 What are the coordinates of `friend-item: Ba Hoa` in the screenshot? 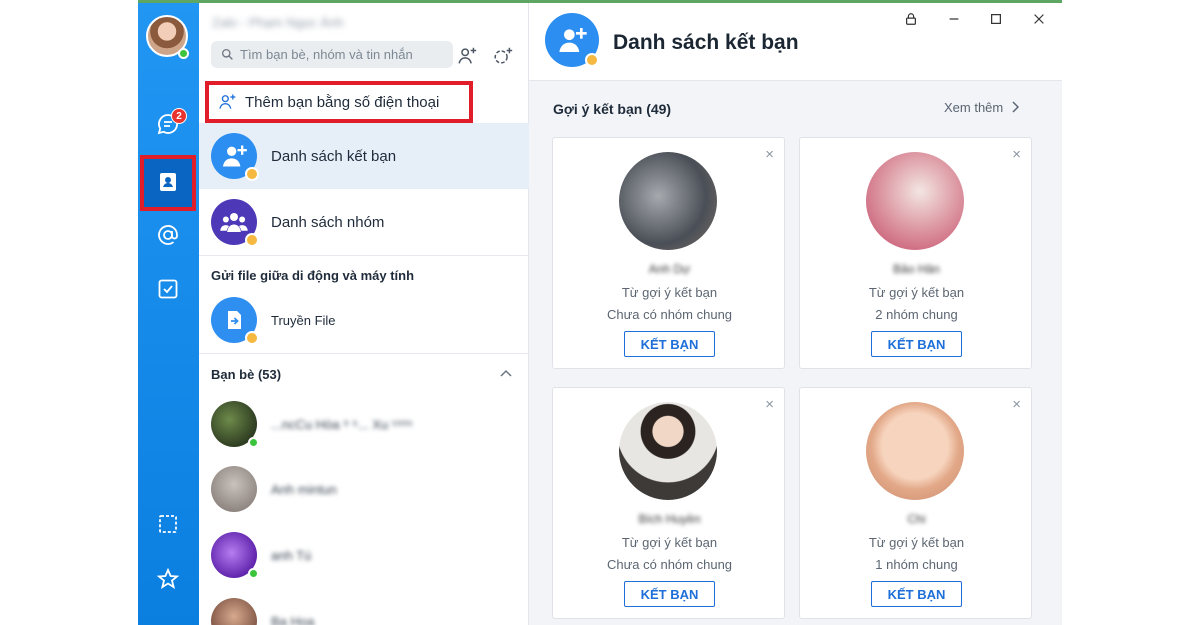 It's located at (361, 610).